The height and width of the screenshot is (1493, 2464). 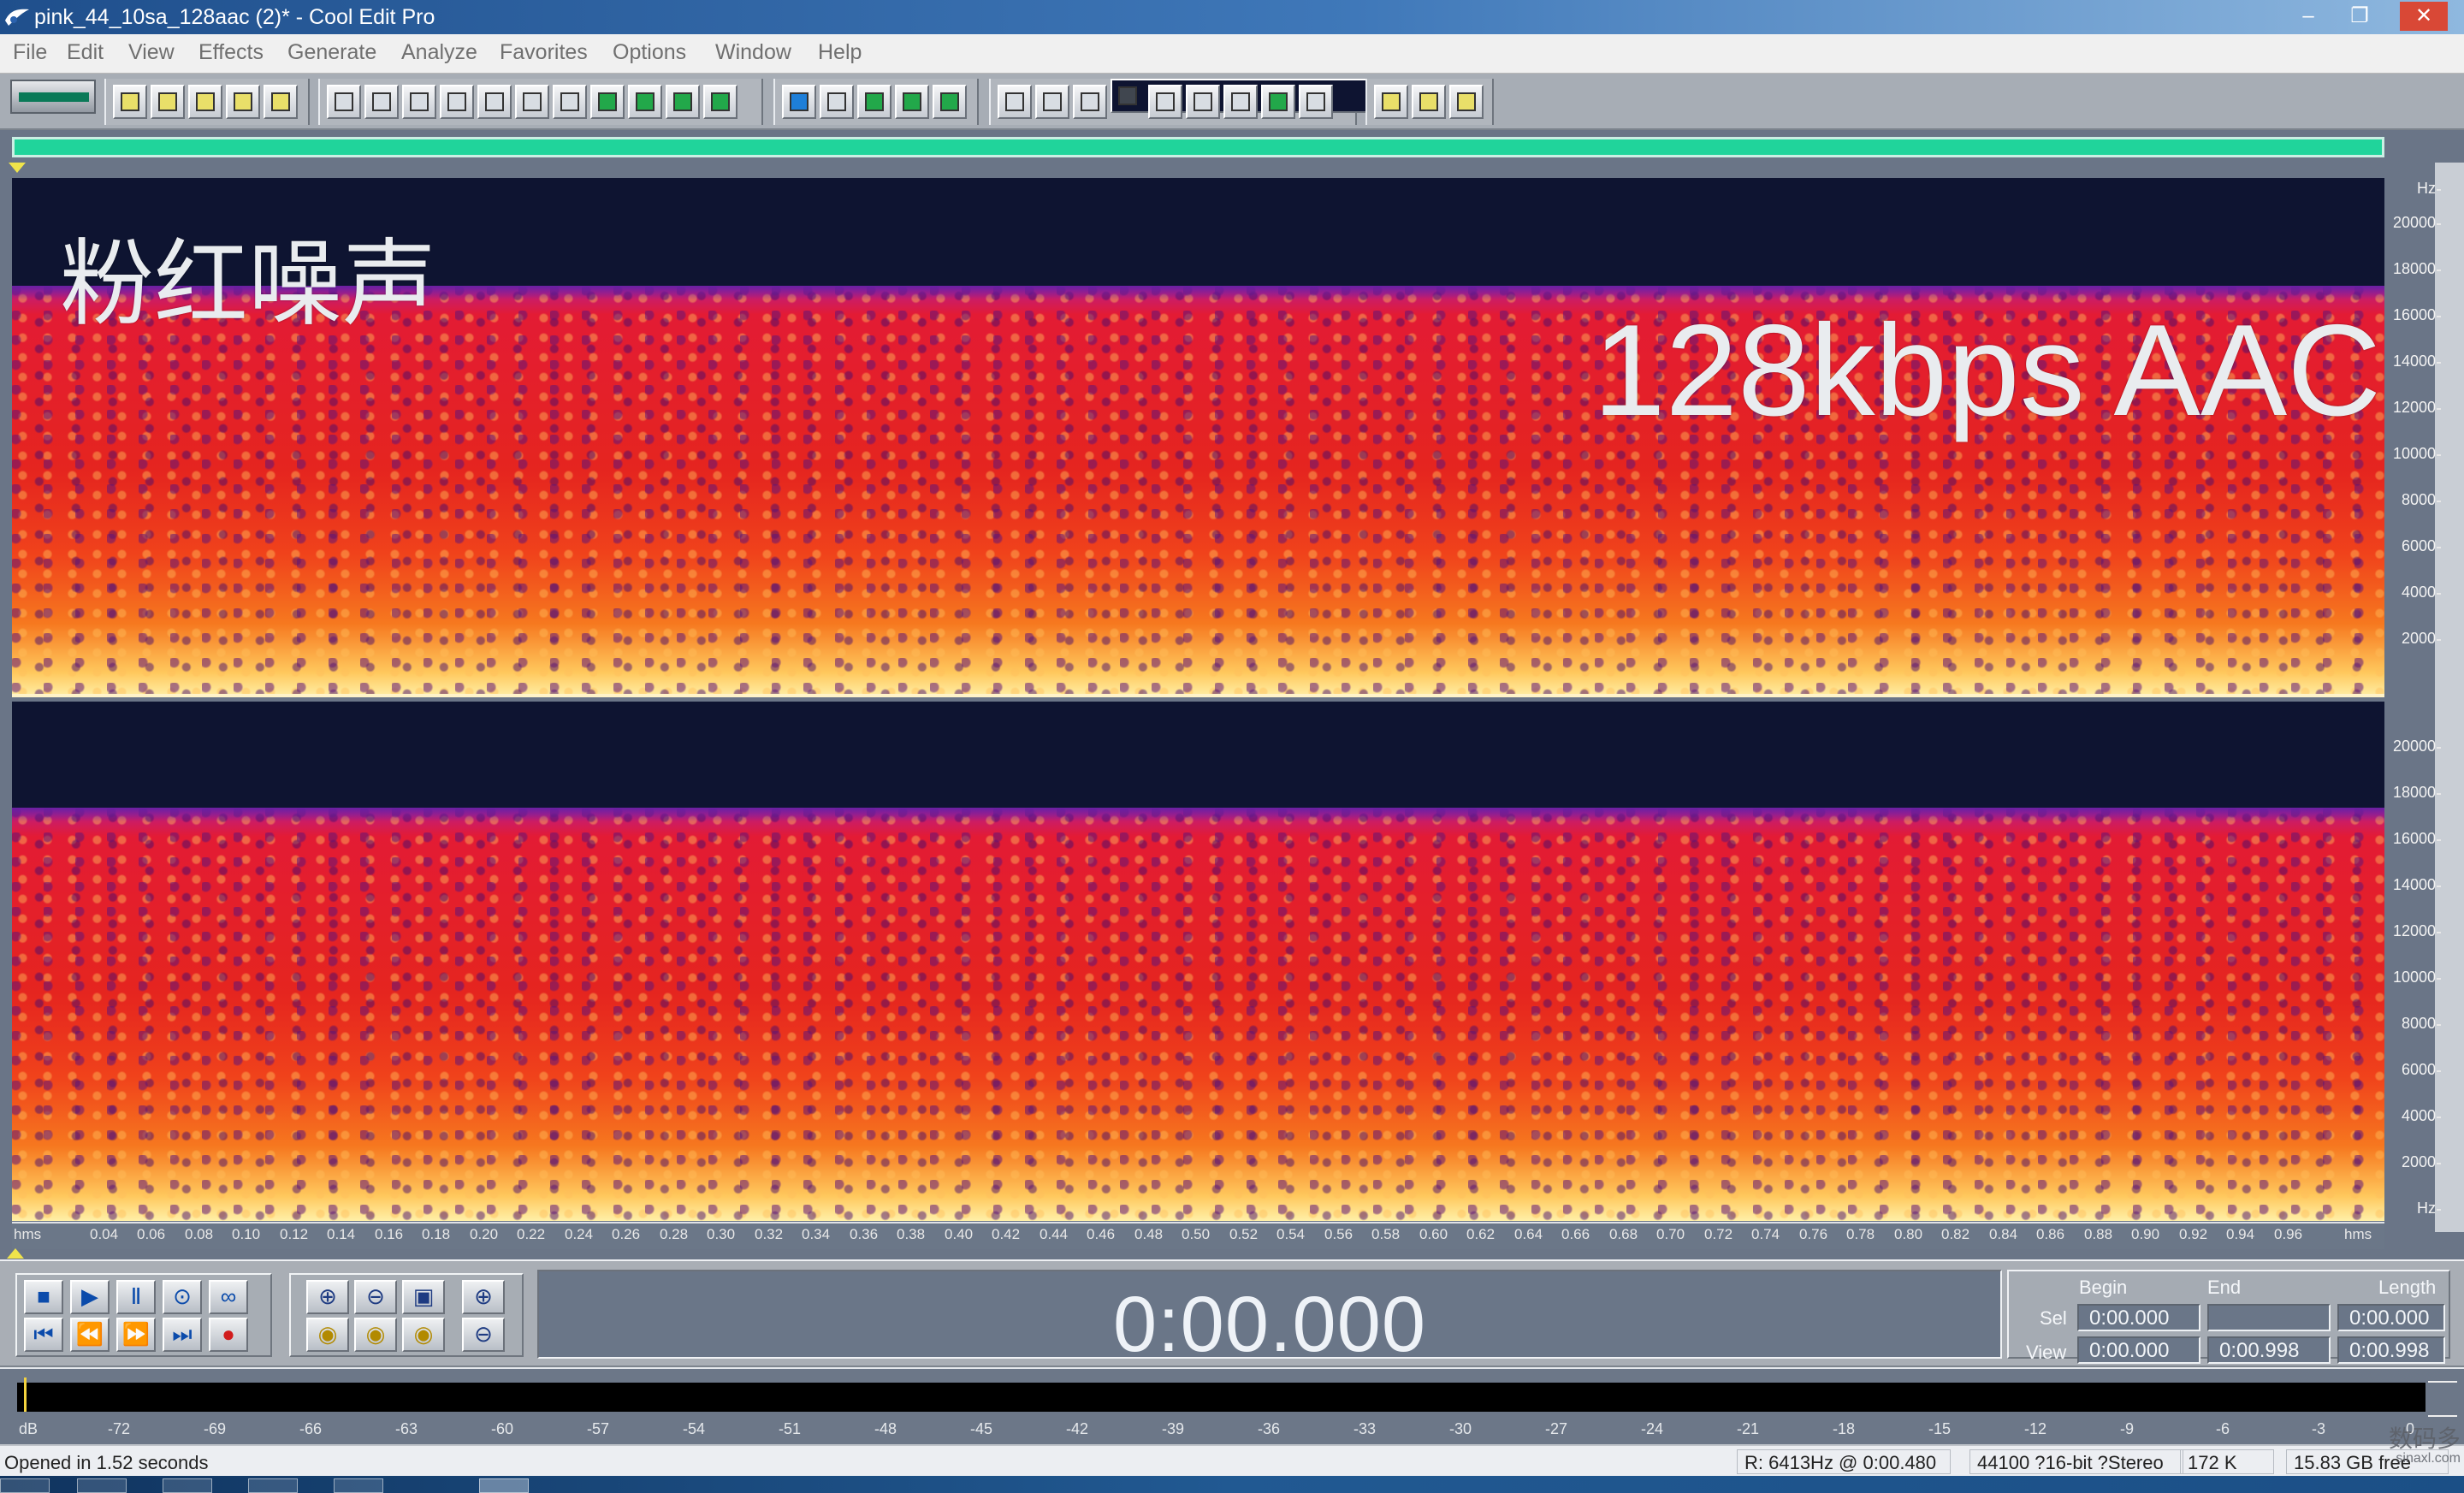 What do you see at coordinates (544, 52) in the screenshot?
I see `menu-favorites: Favorites` at bounding box center [544, 52].